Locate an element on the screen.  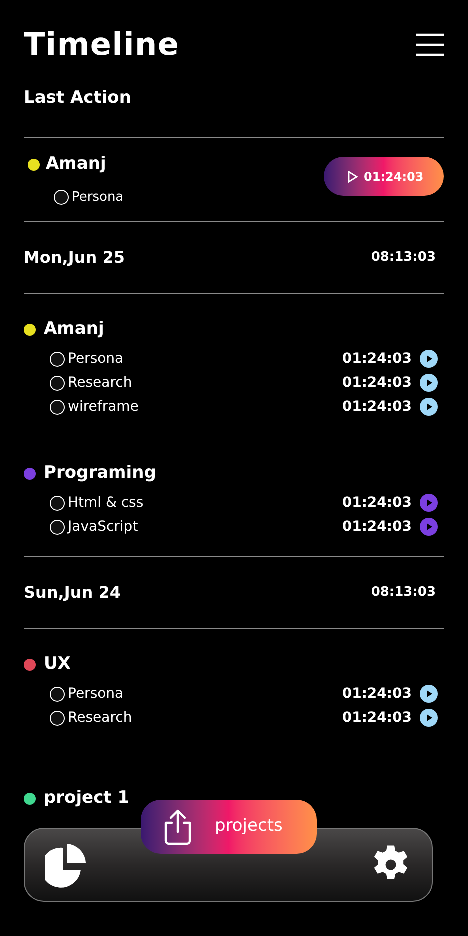
date-heading: Mon,Jun 25 is located at coordinates (74, 257).